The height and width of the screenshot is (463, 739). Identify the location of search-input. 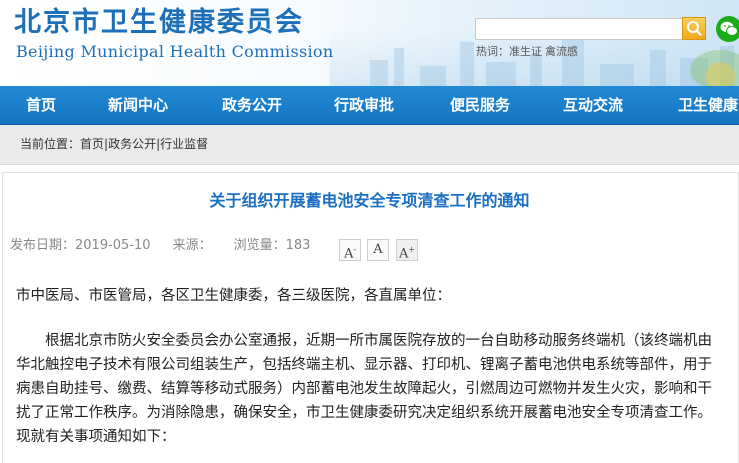
(579, 30).